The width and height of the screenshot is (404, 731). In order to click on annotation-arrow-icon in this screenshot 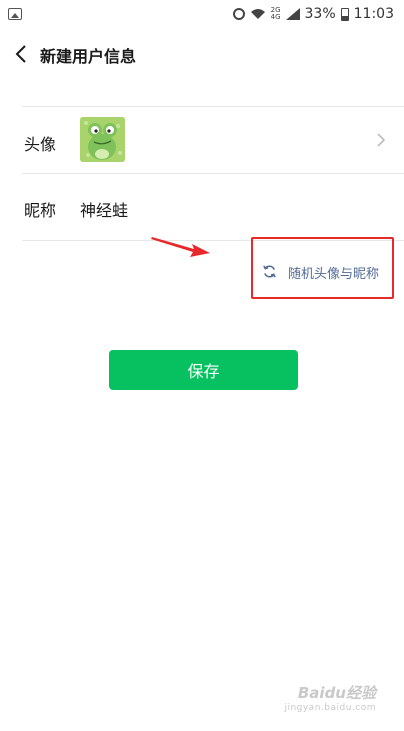, I will do `click(180, 247)`.